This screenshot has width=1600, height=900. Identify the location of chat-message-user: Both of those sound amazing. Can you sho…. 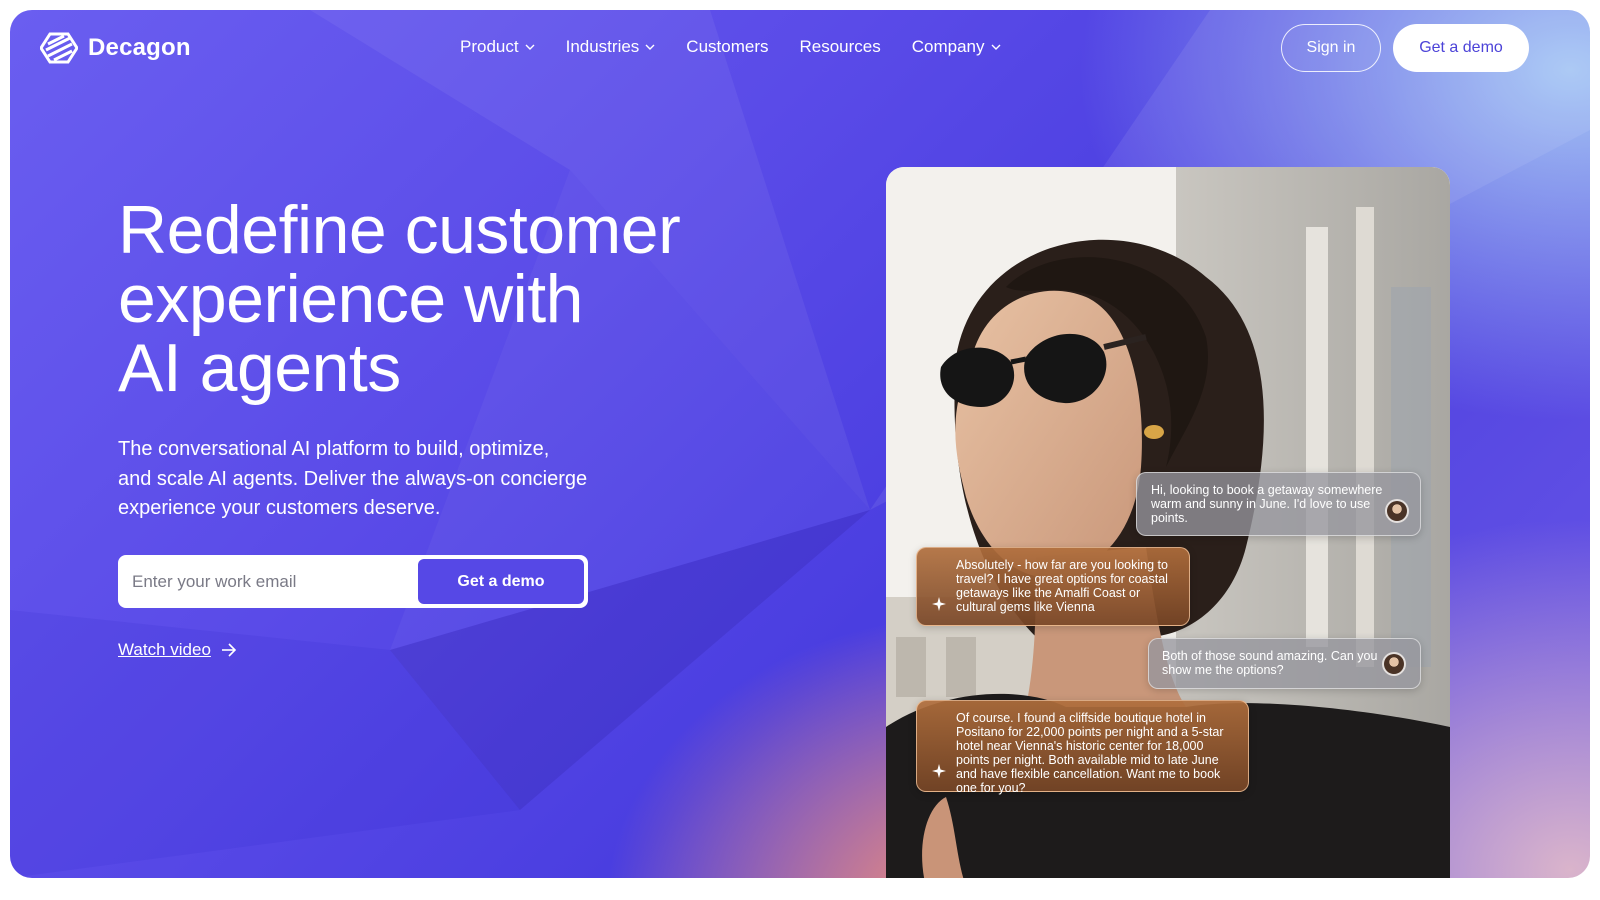
(1284, 663).